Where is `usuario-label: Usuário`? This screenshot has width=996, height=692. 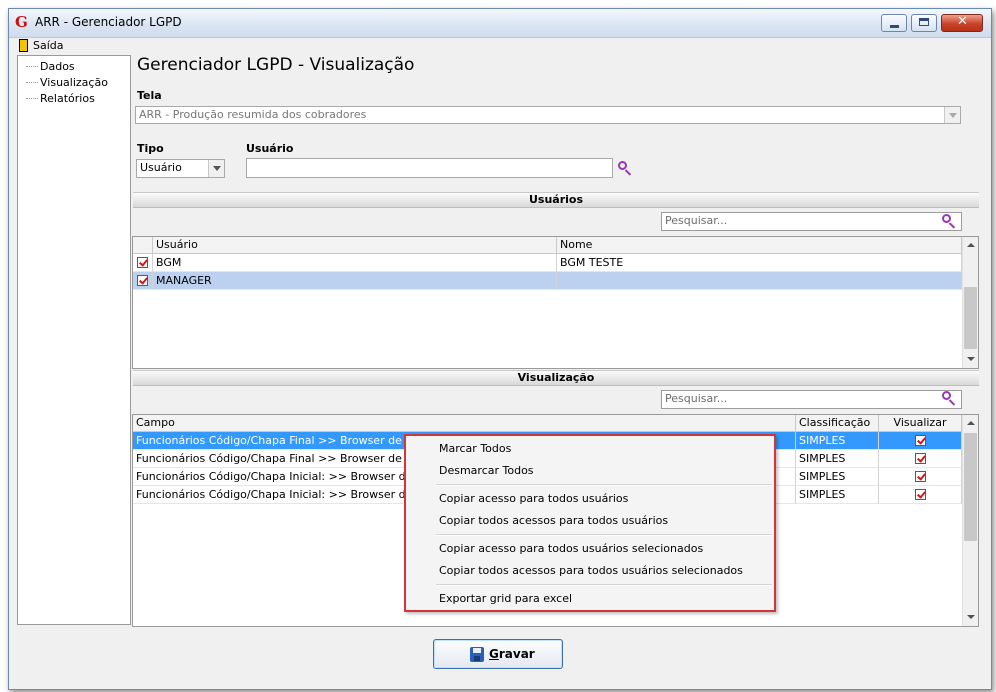
usuario-label: Usuário is located at coordinates (270, 148).